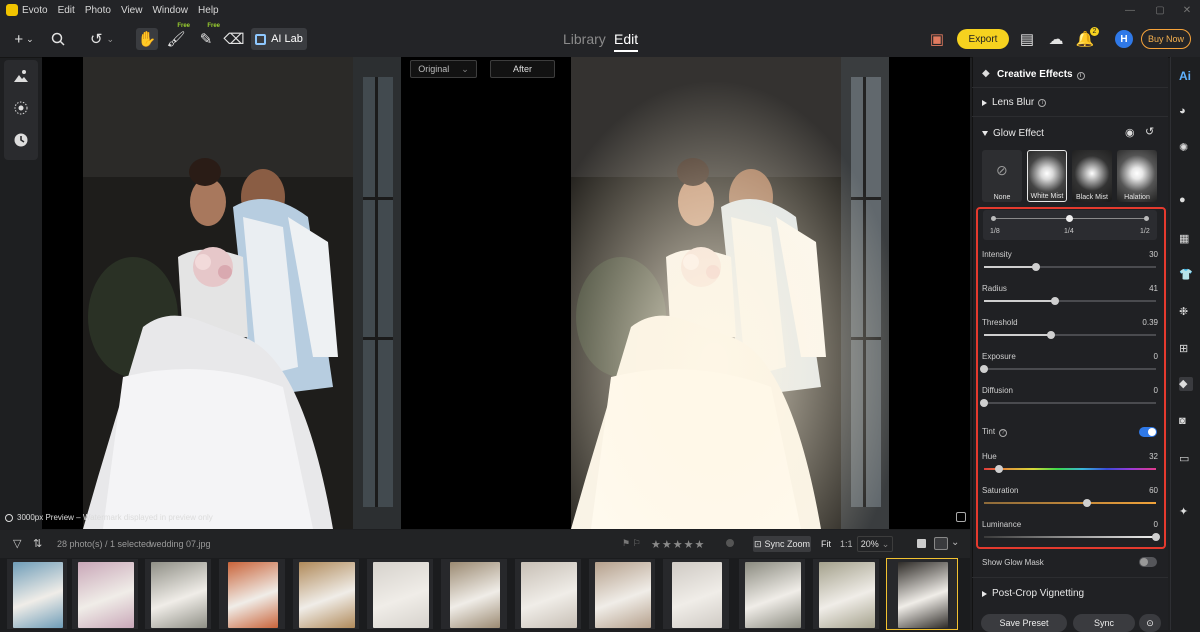 This screenshot has width=1200, height=632. I want to click on add-icon: + ⌄, so click(24, 39).